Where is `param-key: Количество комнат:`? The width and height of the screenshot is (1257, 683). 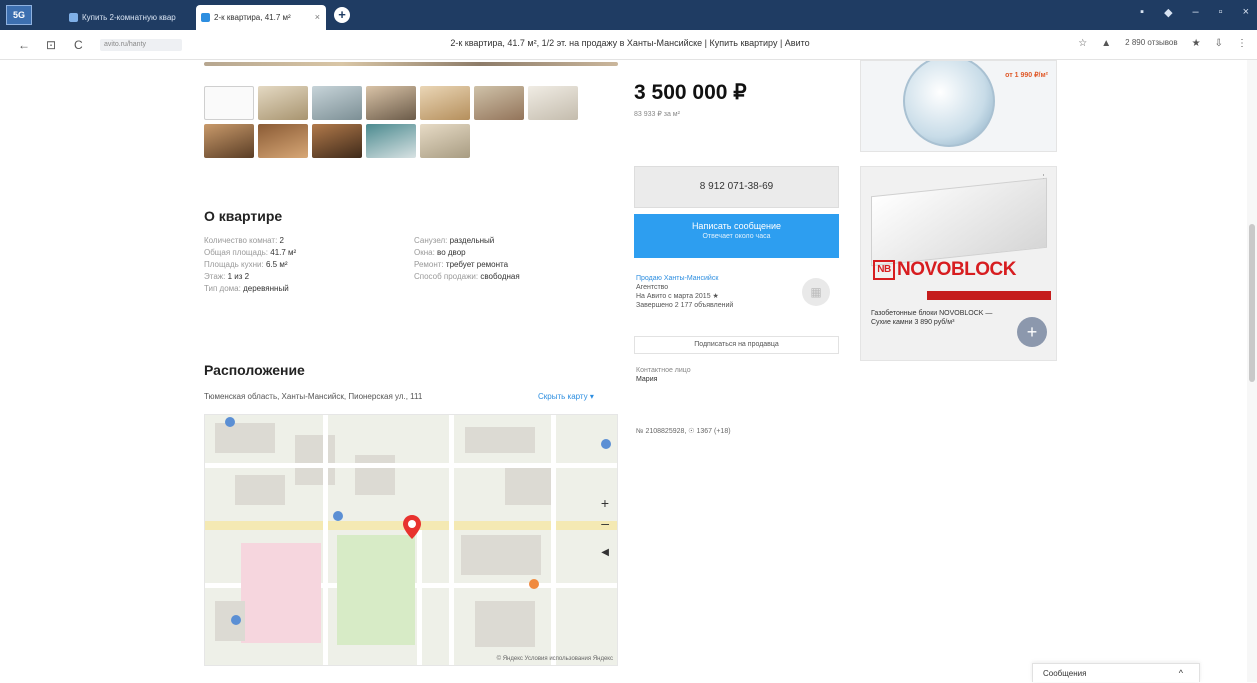
param-key: Количество комнат: is located at coordinates (241, 240).